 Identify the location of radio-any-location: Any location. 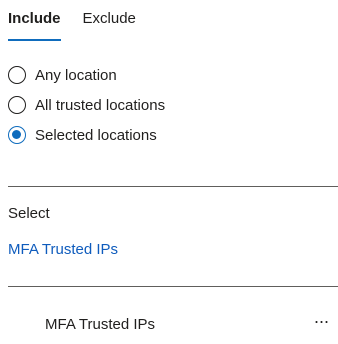
(86, 75).